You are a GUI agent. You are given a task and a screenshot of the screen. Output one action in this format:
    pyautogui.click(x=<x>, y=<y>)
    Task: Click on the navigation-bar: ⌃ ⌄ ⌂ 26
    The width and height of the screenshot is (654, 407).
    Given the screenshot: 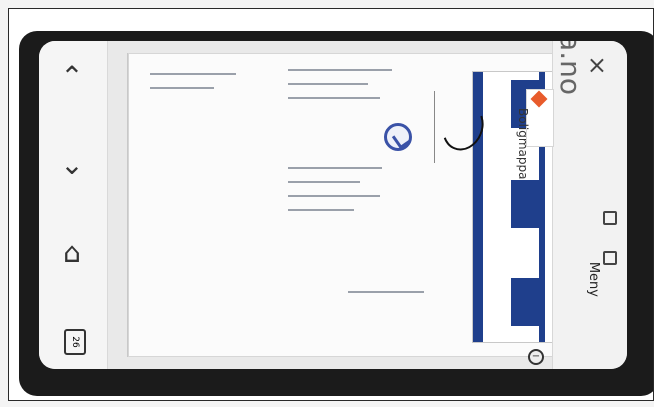 What is the action you would take?
    pyautogui.click(x=73, y=205)
    